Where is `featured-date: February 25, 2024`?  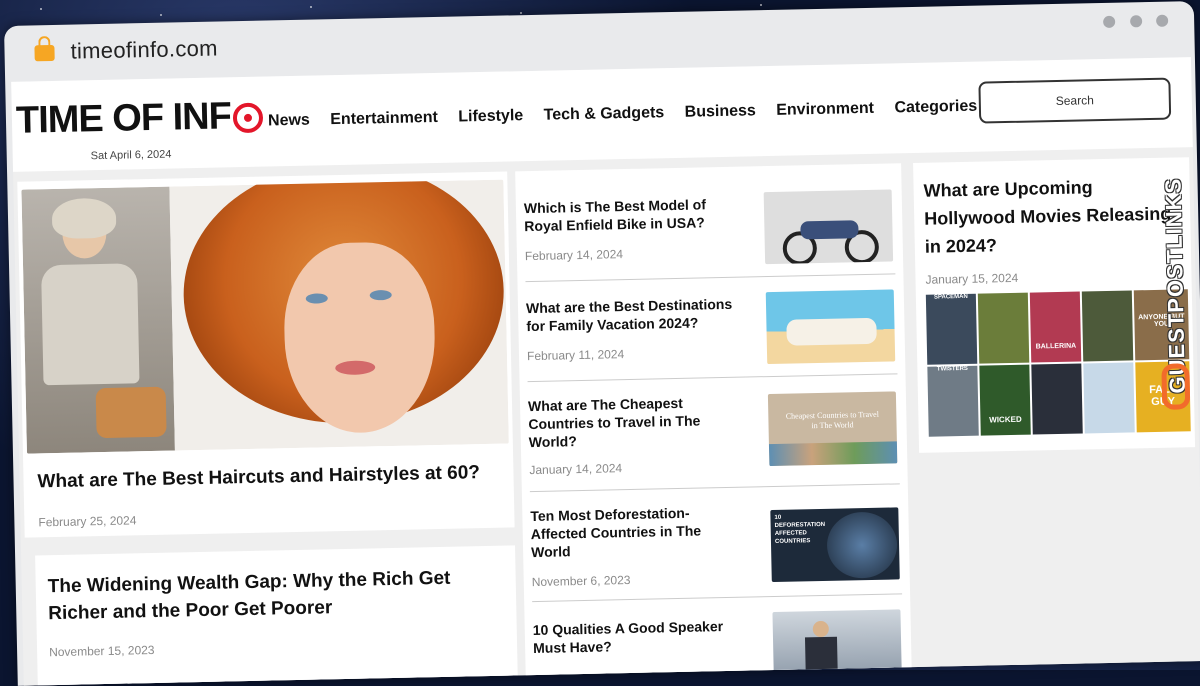 featured-date: February 25, 2024 is located at coordinates (87, 521).